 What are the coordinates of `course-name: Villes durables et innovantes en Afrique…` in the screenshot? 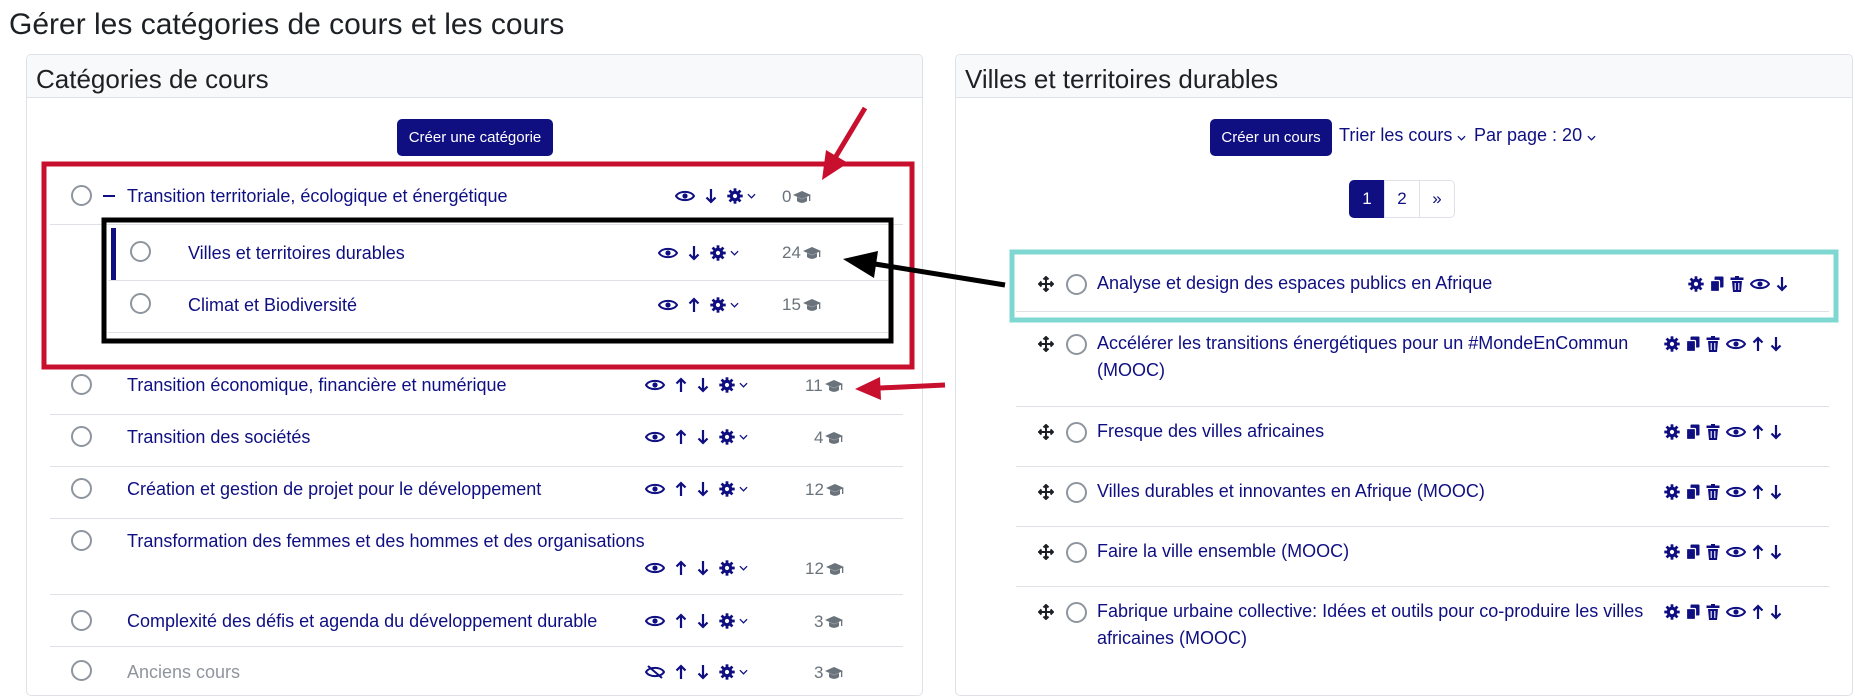 It's located at (1291, 491).